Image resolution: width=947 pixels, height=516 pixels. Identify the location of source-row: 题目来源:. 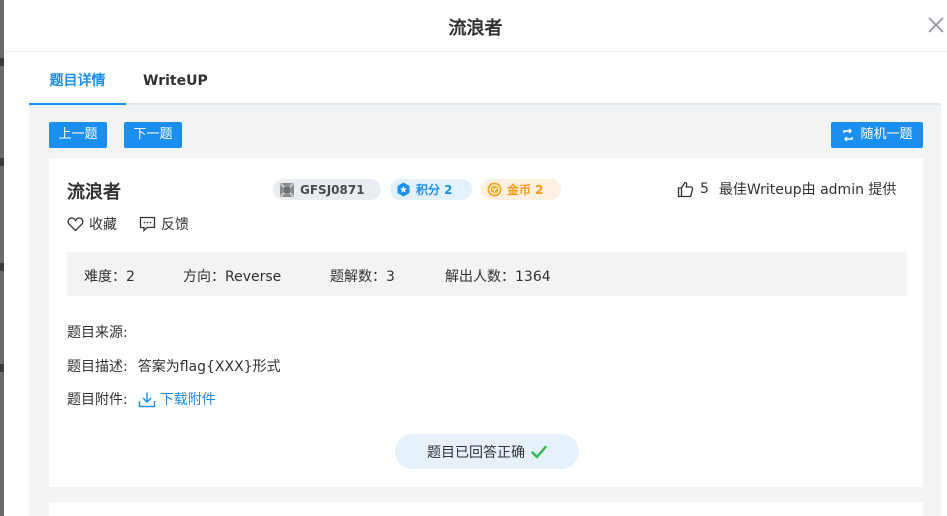
(102, 332).